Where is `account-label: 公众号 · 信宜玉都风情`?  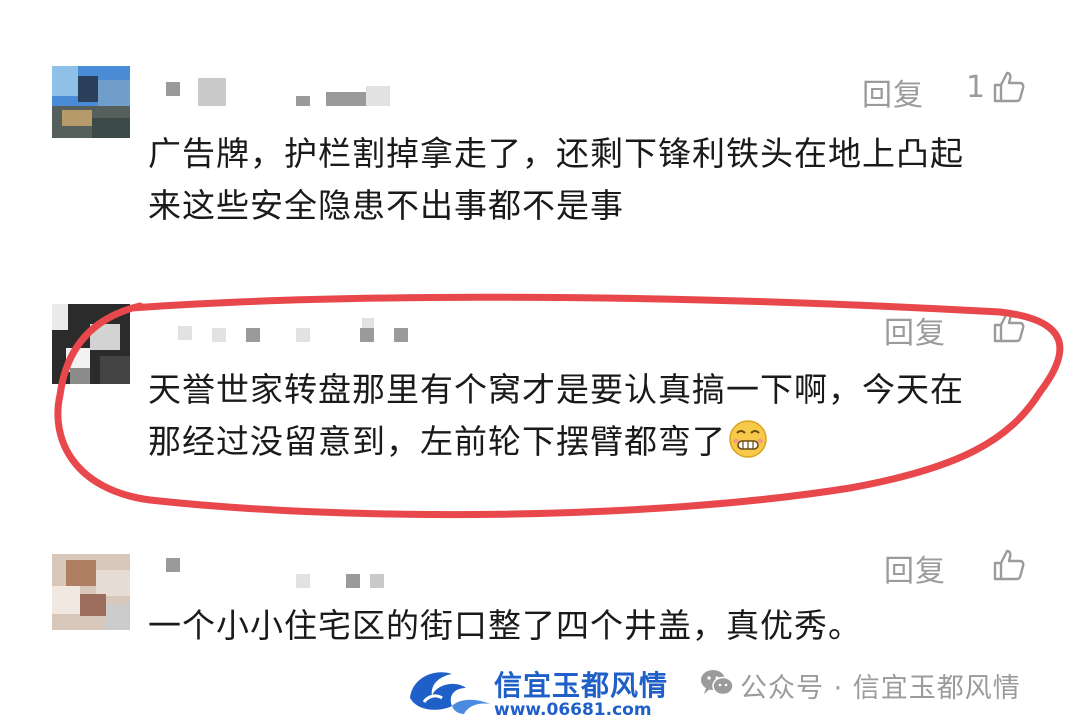 account-label: 公众号 · 信宜玉都风情 is located at coordinates (880, 688).